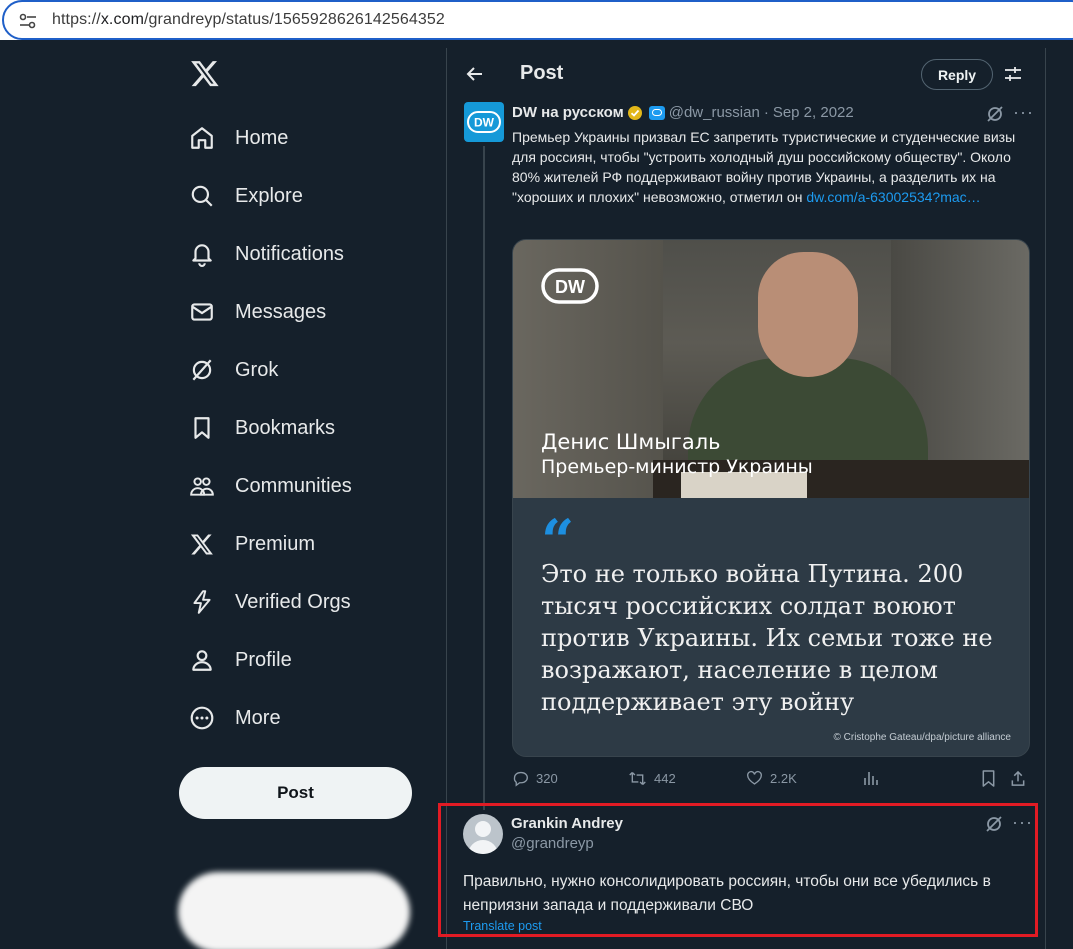  Describe the element at coordinates (502, 926) in the screenshot. I see `translate-post-link: Translate post` at that location.